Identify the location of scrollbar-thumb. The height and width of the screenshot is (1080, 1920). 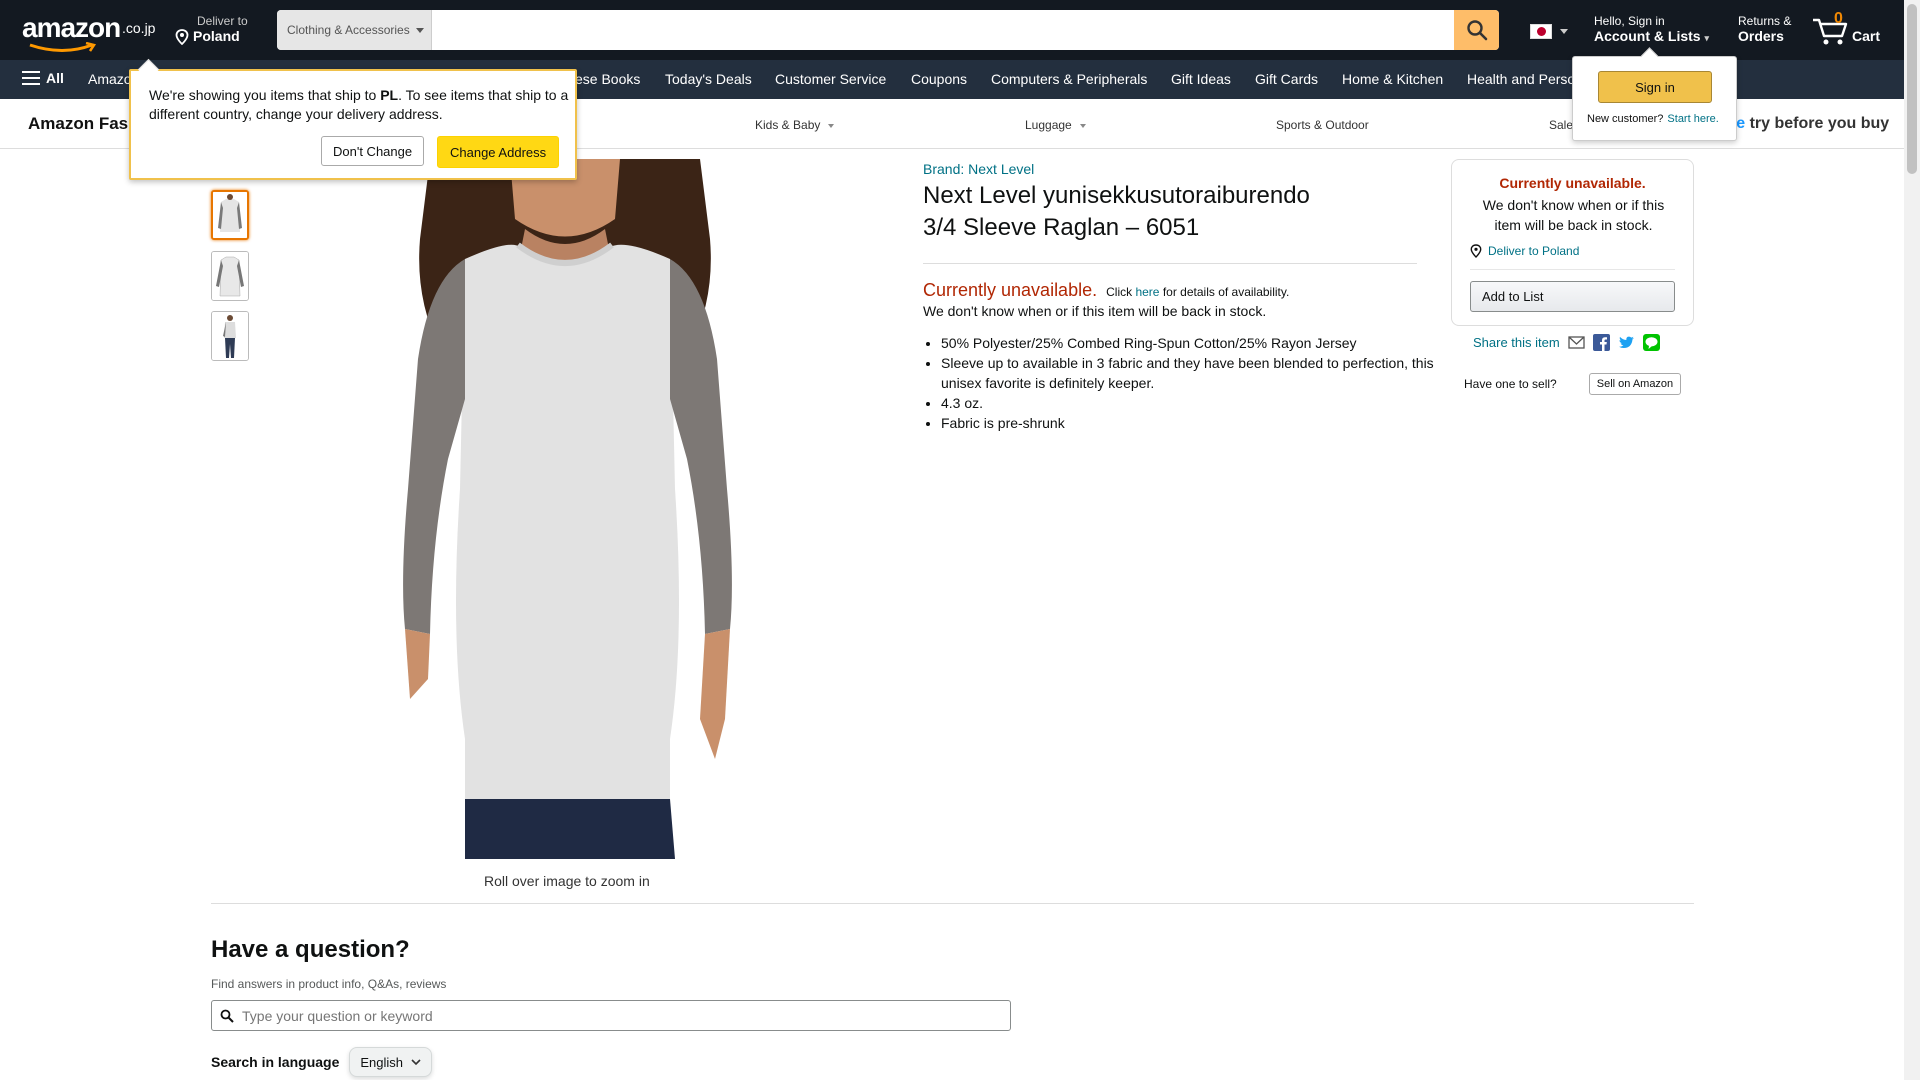
(1912, 89).